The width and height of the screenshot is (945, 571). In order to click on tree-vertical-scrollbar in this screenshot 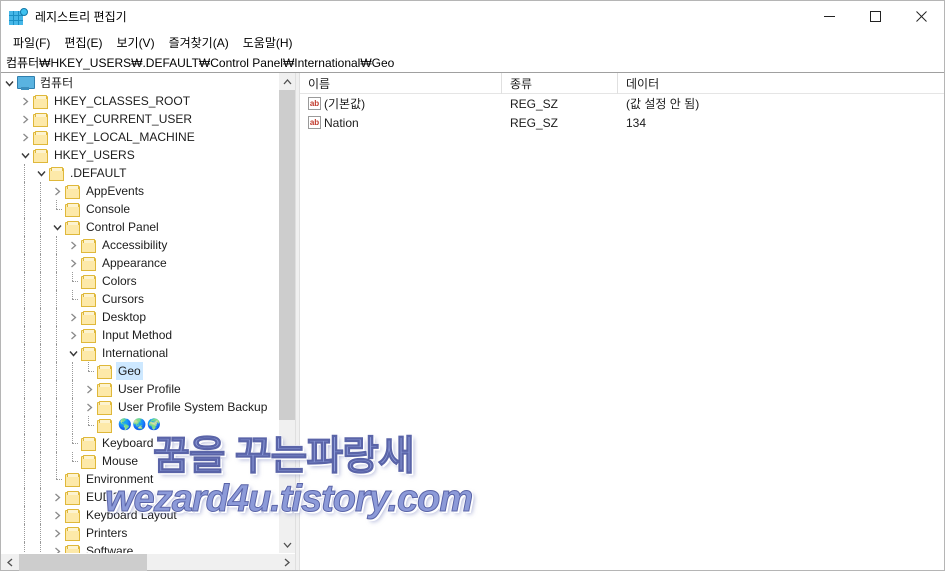, I will do `click(286, 313)`.